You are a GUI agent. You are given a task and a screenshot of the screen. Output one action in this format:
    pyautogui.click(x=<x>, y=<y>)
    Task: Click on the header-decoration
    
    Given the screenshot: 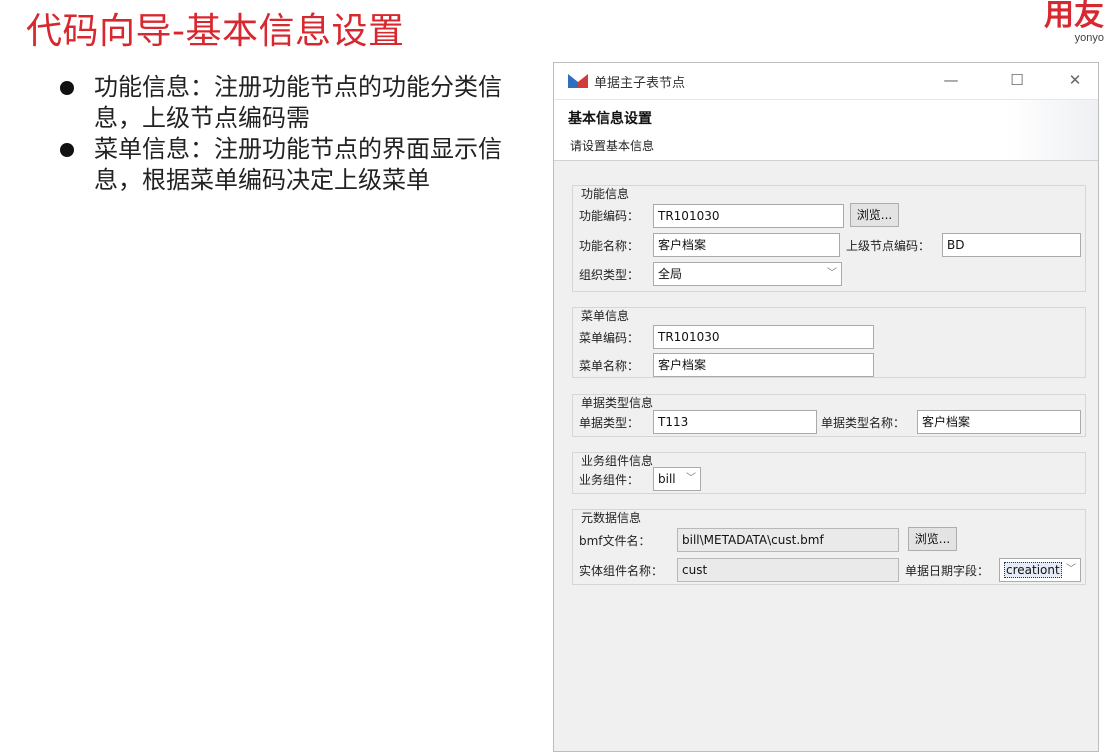 What is the action you would take?
    pyautogui.click(x=1053, y=130)
    